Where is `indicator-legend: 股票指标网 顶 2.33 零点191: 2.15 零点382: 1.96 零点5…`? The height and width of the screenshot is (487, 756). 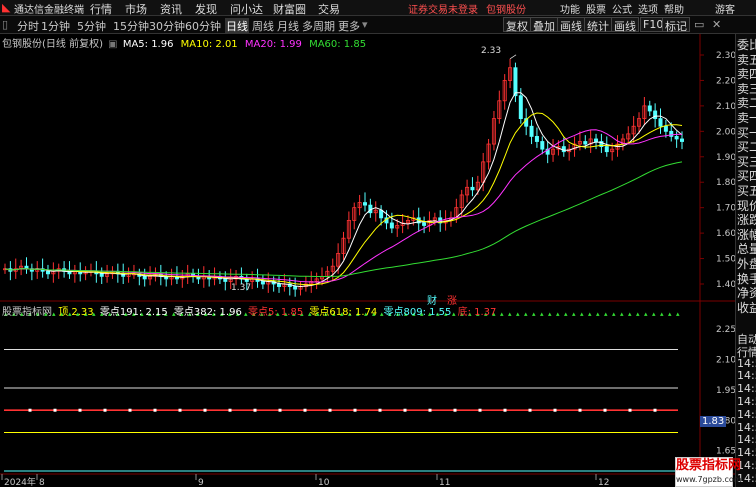 indicator-legend: 股票指标网 顶 2.33 零点191: 2.15 零点382: 1.96 零点5… is located at coordinates (249, 310).